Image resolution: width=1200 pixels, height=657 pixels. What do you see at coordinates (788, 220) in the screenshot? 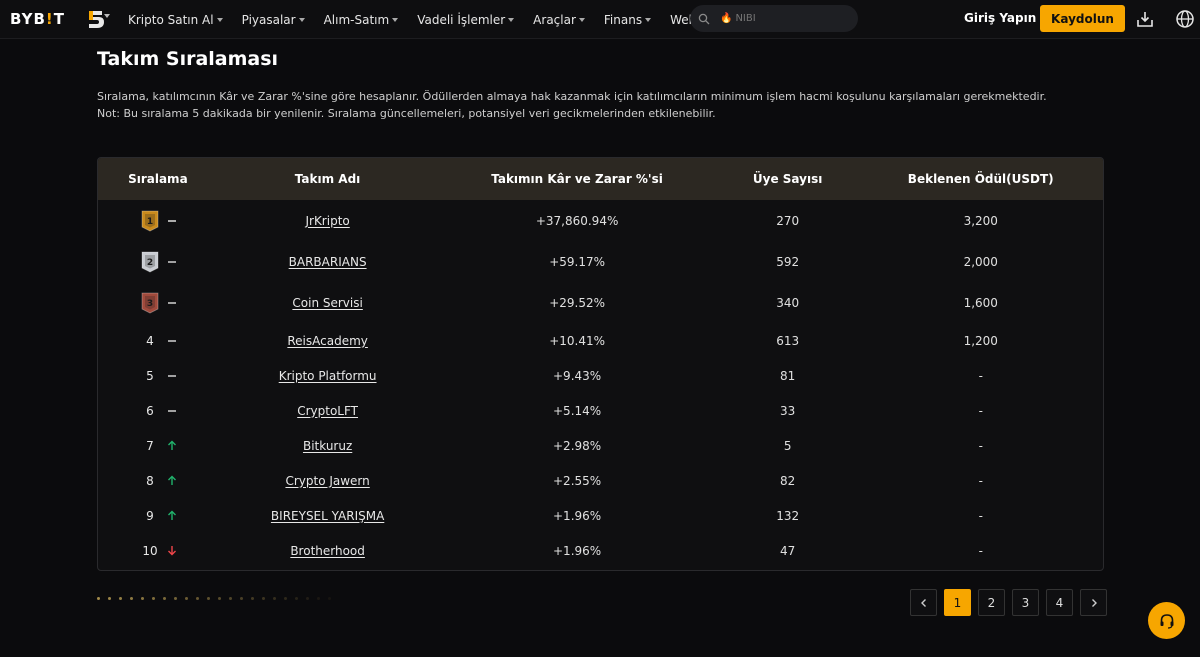
I see `members-cell: 270` at bounding box center [788, 220].